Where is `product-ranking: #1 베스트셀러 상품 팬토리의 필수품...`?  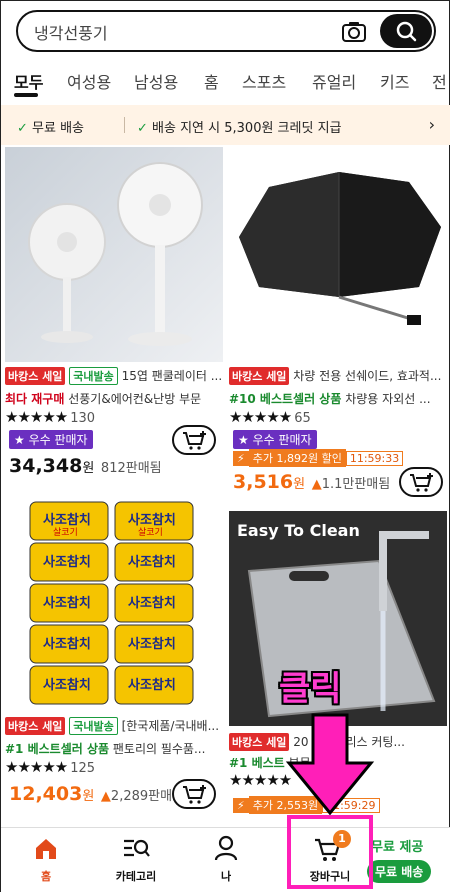 product-ranking: #1 베스트셀러 상품 팬토리의 필수품... is located at coordinates (105, 749).